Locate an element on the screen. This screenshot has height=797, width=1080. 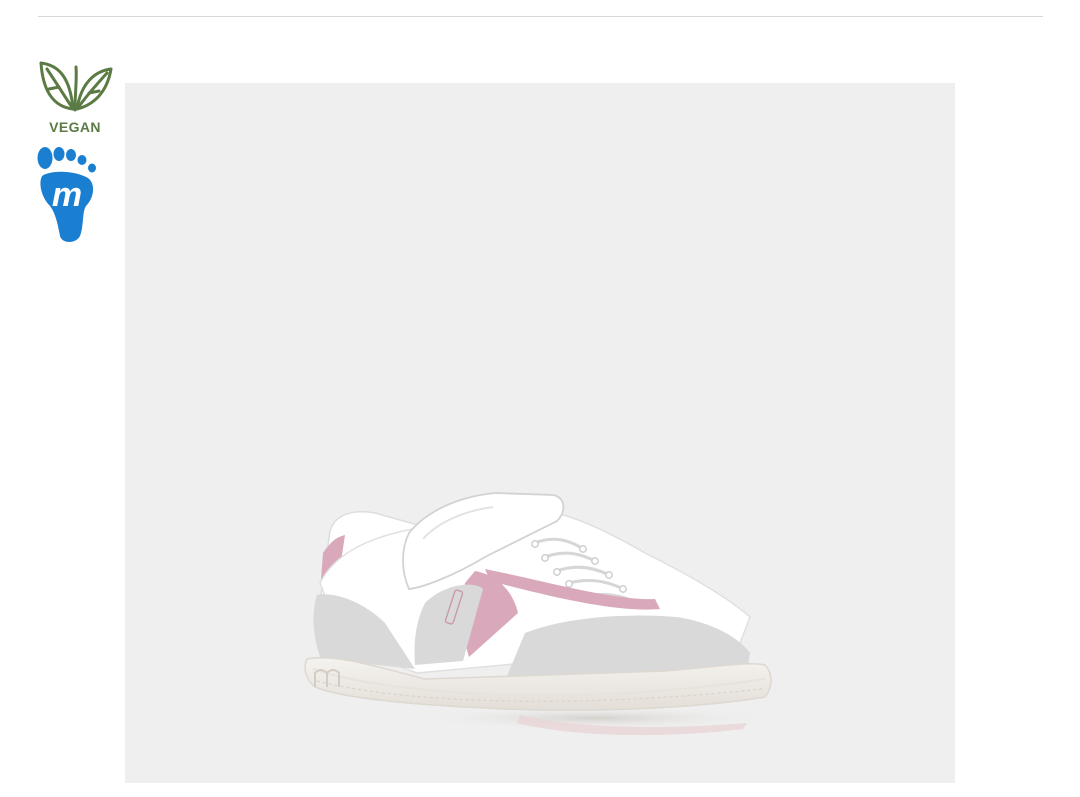
vegan-badge: VEGAN is located at coordinates (76, 96).